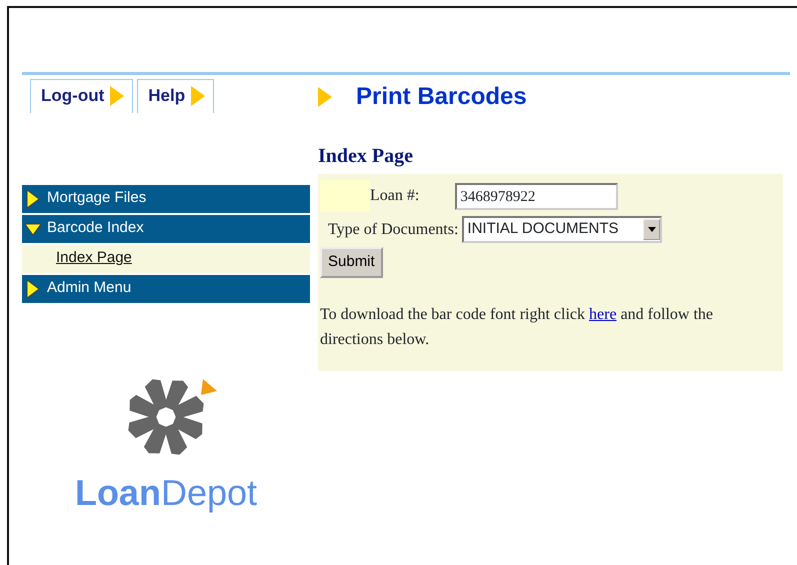 Image resolution: width=797 pixels, height=565 pixels. Describe the element at coordinates (166, 288) in the screenshot. I see `menu-item: Admin Menu` at that location.